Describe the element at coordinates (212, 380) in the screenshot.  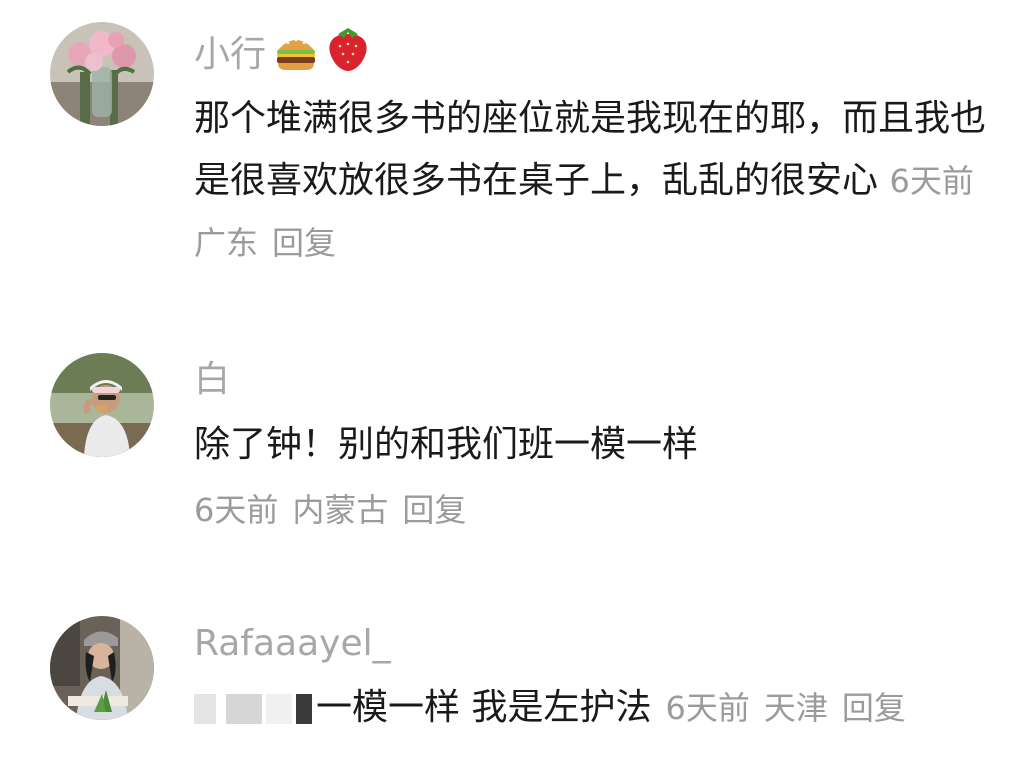
I see `comment-username: 白` at that location.